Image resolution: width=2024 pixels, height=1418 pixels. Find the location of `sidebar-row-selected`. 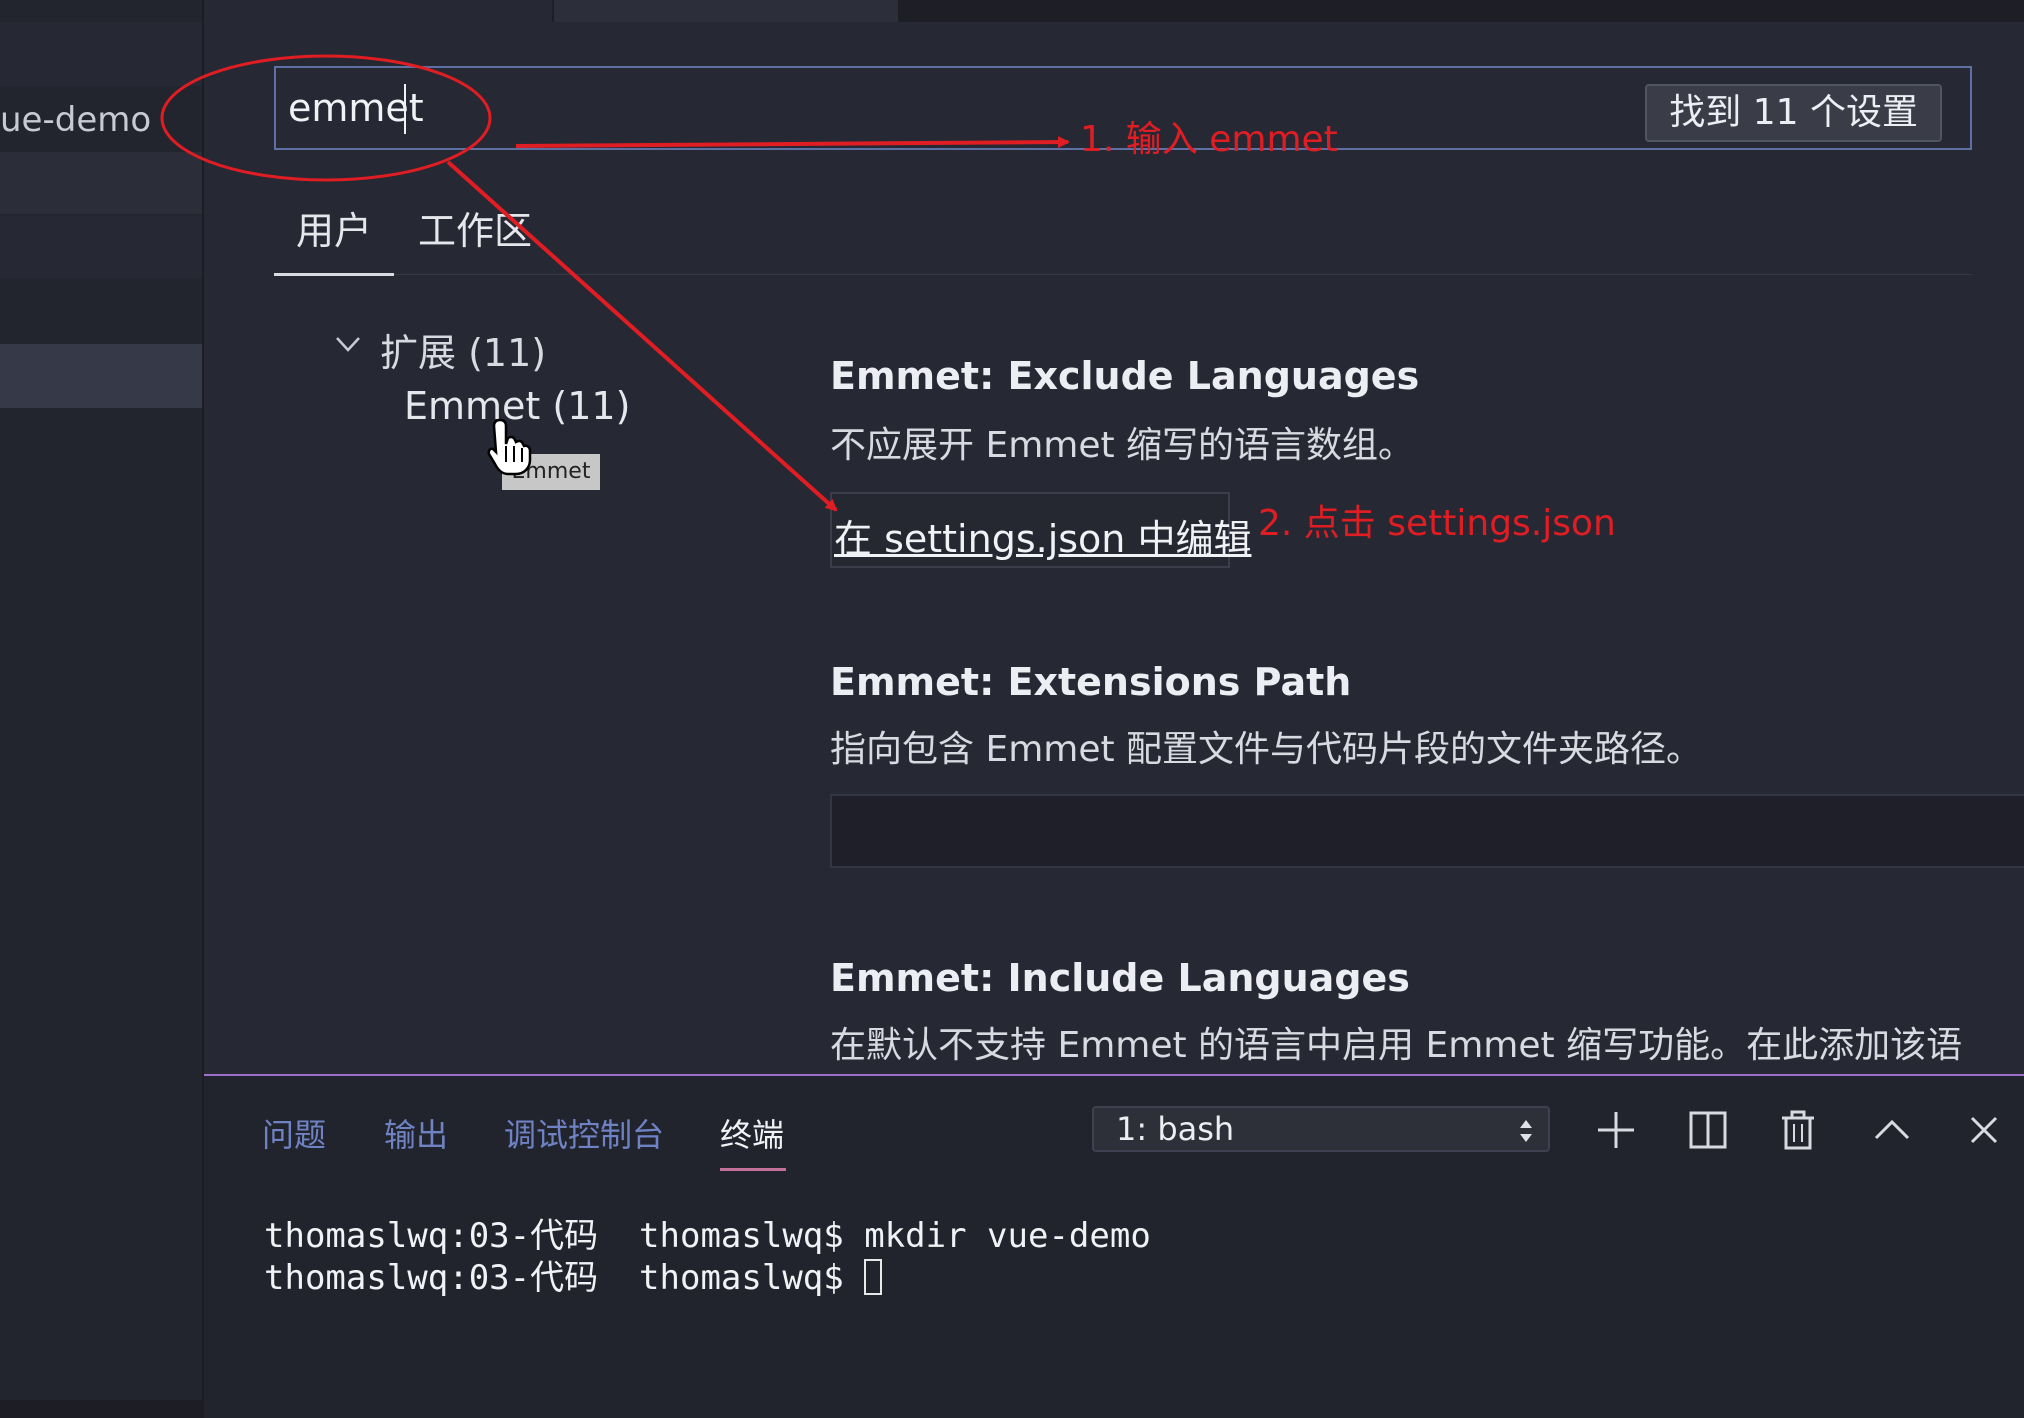

sidebar-row-selected is located at coordinates (101, 376).